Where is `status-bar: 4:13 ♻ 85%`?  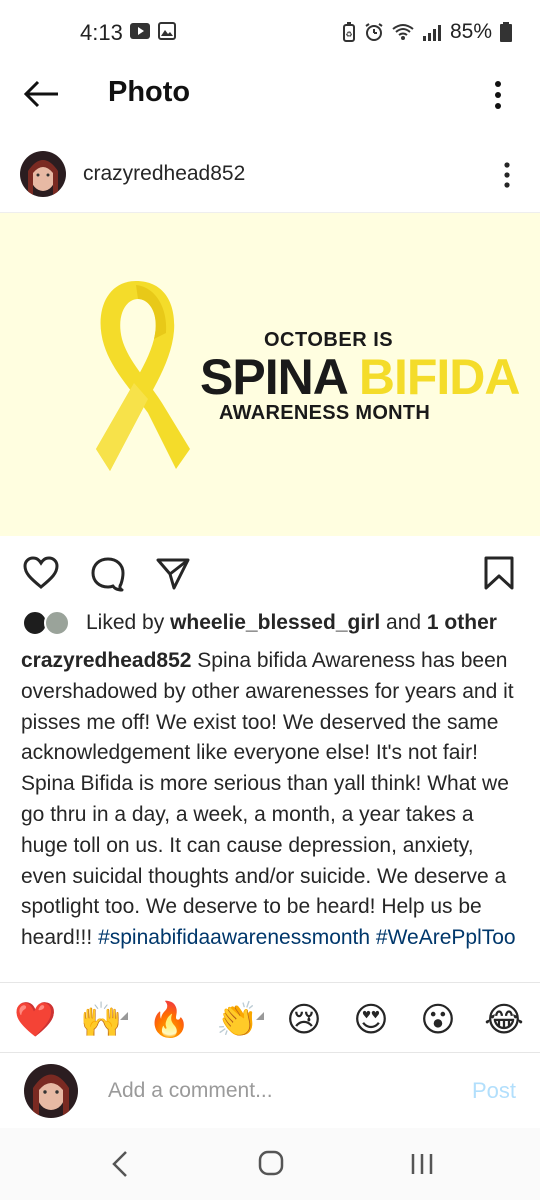 status-bar: 4:13 ♻ 85% is located at coordinates (270, 33).